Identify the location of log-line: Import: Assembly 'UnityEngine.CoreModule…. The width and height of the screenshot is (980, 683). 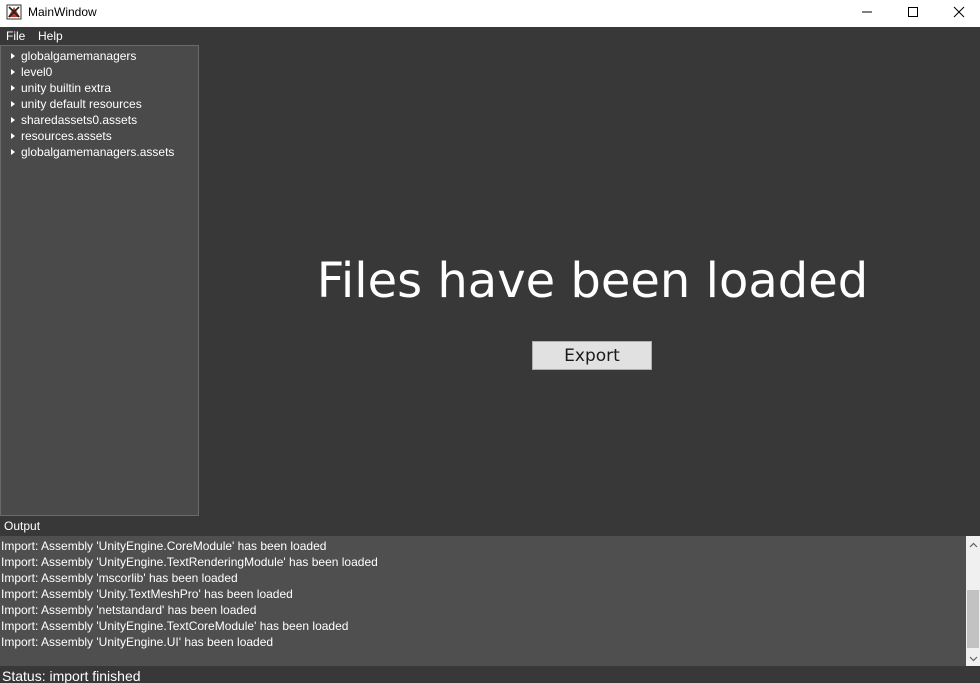
(164, 546).